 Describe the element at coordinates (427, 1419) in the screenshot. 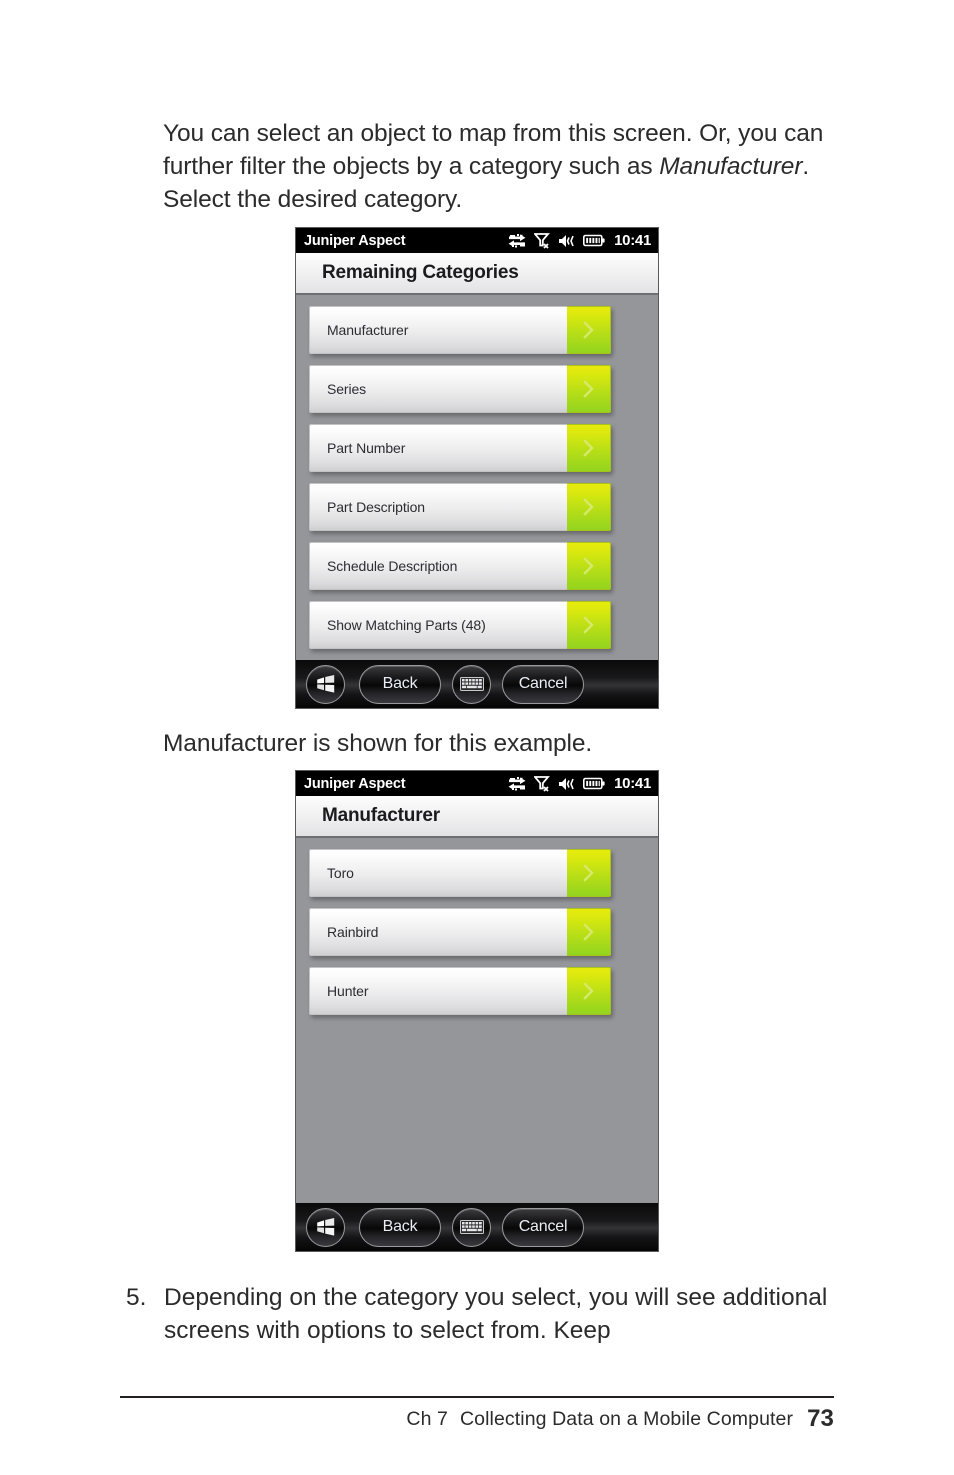

I see `footer-chapter: Ch 7` at that location.